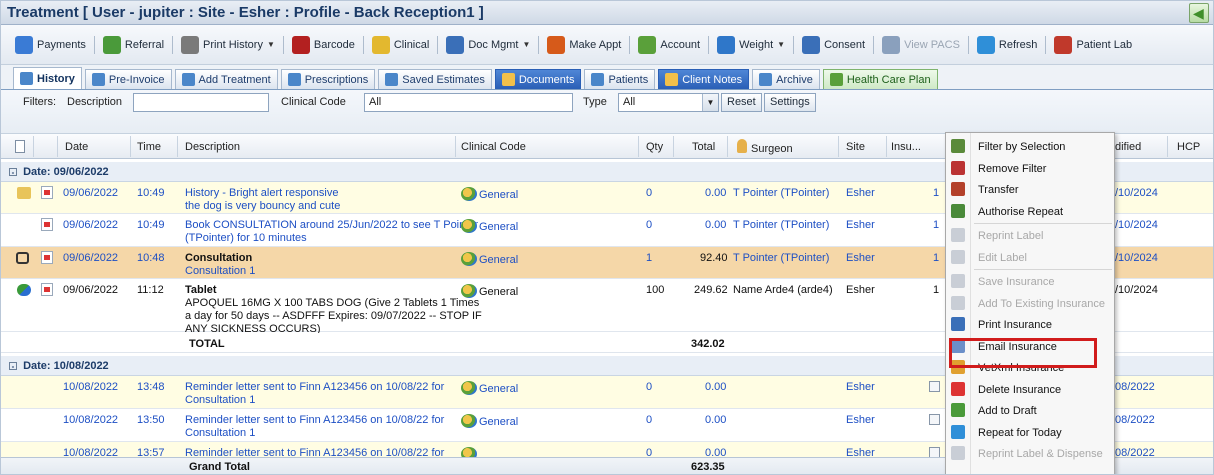 The width and height of the screenshot is (1214, 475). What do you see at coordinates (538, 79) in the screenshot?
I see `tab-documents: Documents` at bounding box center [538, 79].